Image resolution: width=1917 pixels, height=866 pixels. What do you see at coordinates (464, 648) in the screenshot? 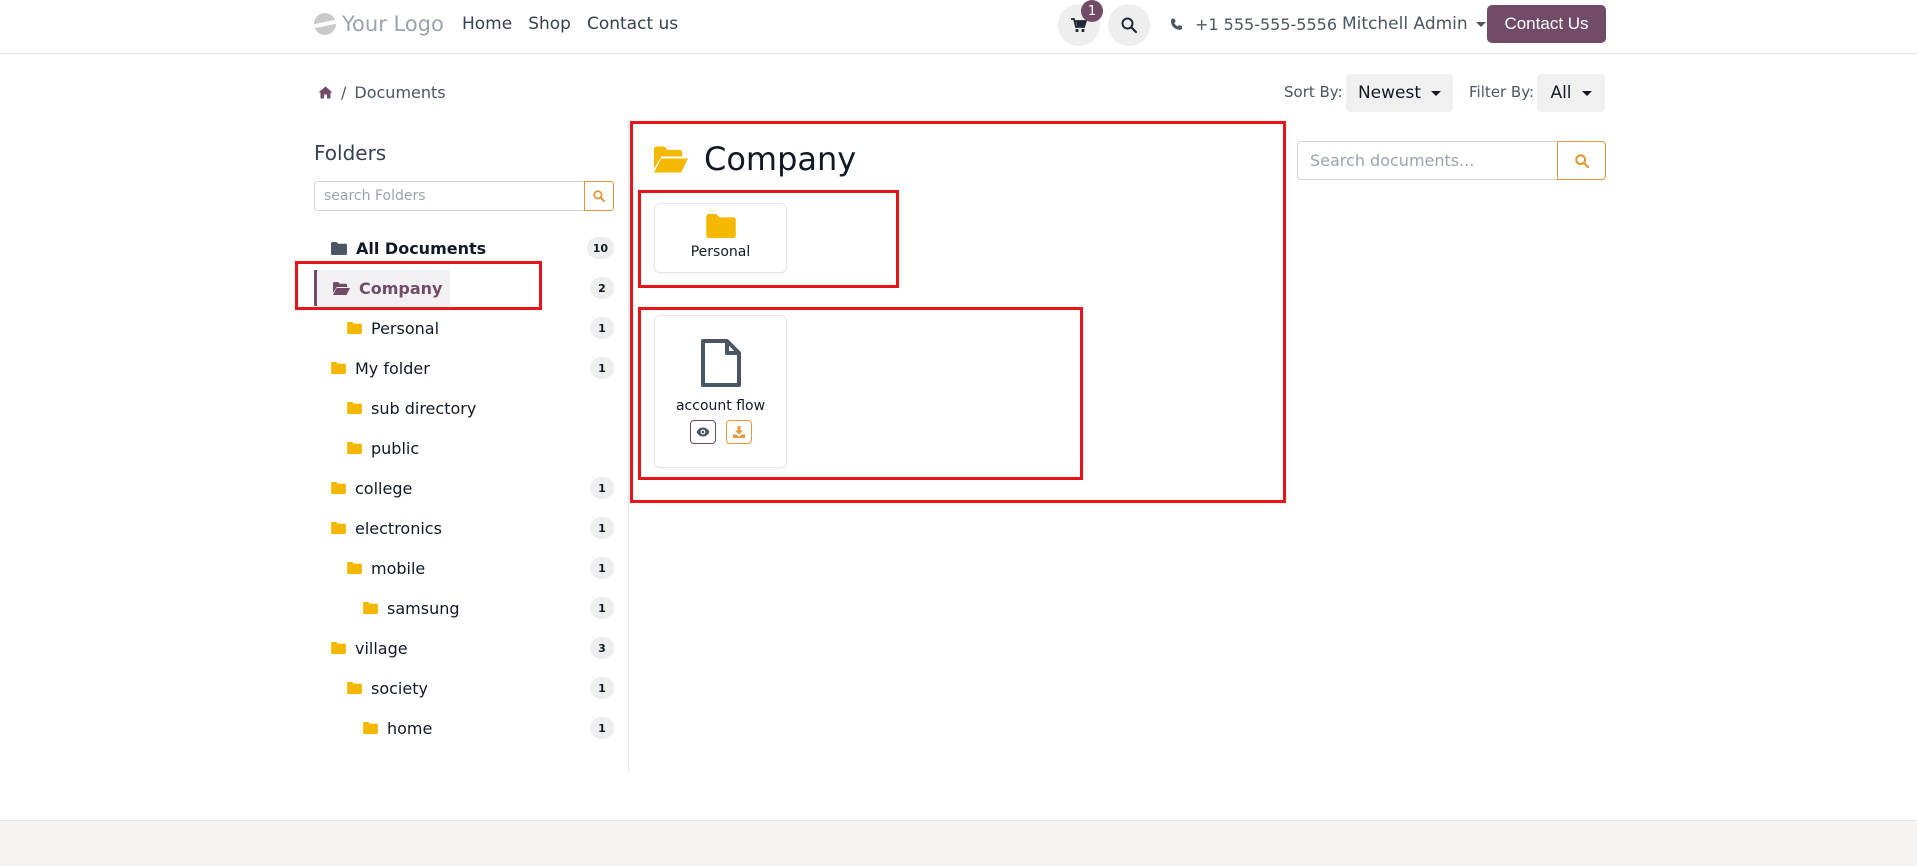
I see `sidebar-item-village: village 3` at bounding box center [464, 648].